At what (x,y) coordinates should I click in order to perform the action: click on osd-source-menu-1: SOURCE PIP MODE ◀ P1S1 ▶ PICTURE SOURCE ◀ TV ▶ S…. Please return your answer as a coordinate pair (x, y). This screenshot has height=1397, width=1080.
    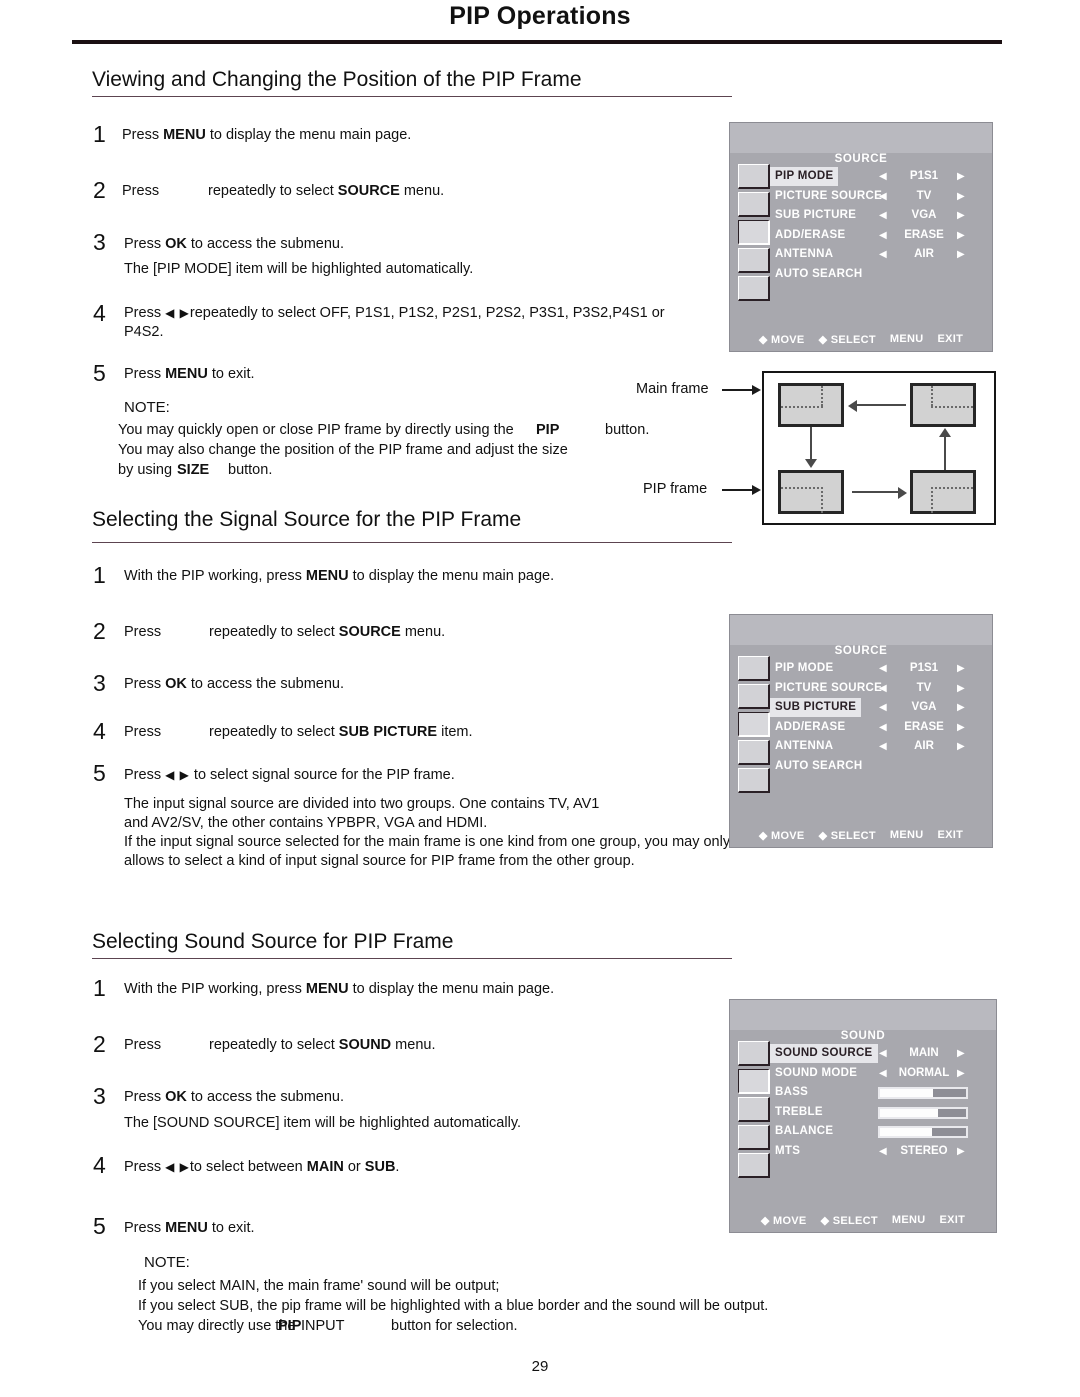
    Looking at the image, I should click on (861, 237).